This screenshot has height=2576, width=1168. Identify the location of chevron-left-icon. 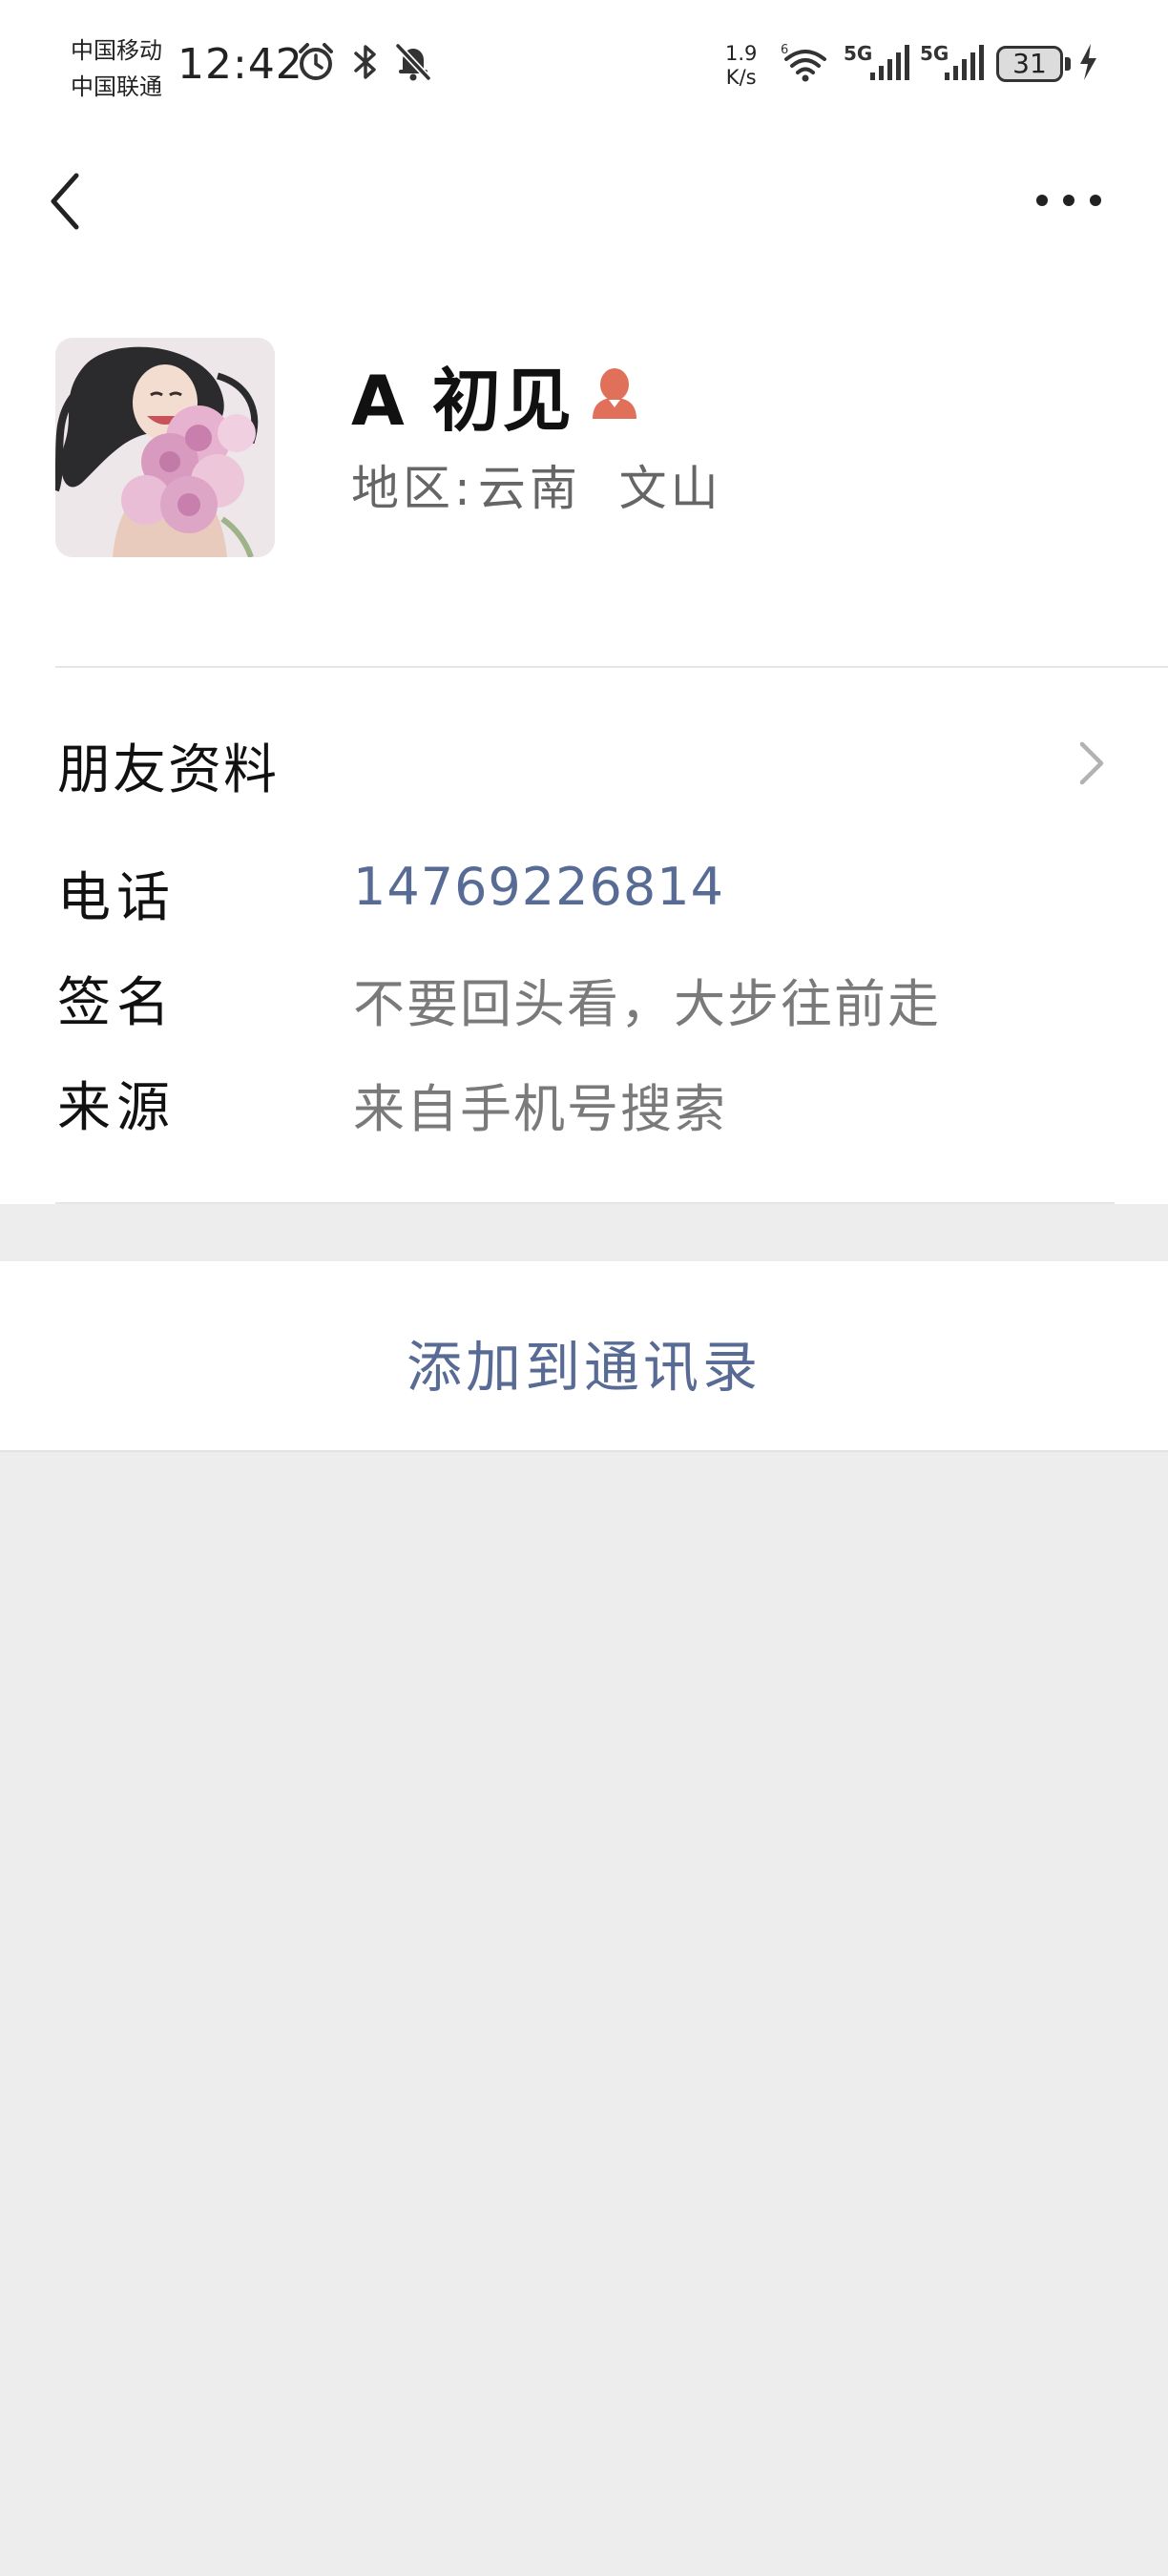
(66, 201).